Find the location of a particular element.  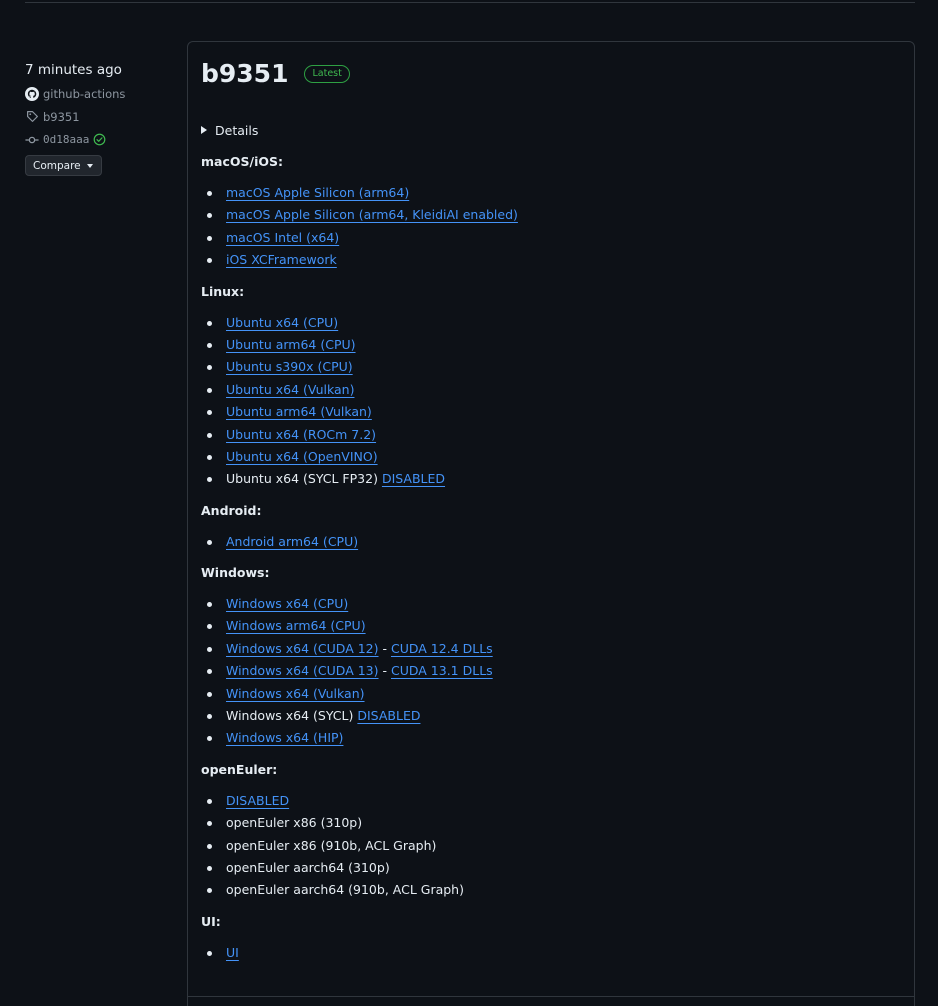

list-item: macOS Intel (x64) is located at coordinates (551, 238).